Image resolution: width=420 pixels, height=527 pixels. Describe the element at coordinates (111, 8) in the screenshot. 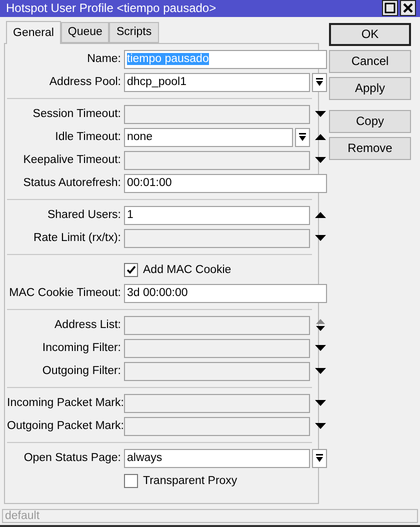

I see `window-title: Hotspot User Profile <tiempo pausado>` at that location.